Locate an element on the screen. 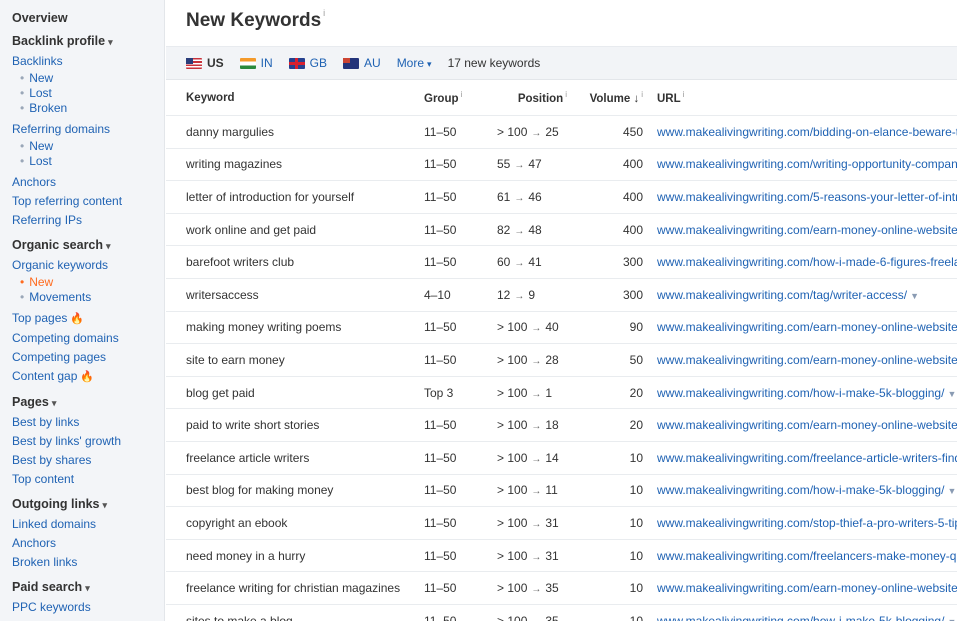  keyword-cell: letter of introduction for yourself is located at coordinates (295, 197).